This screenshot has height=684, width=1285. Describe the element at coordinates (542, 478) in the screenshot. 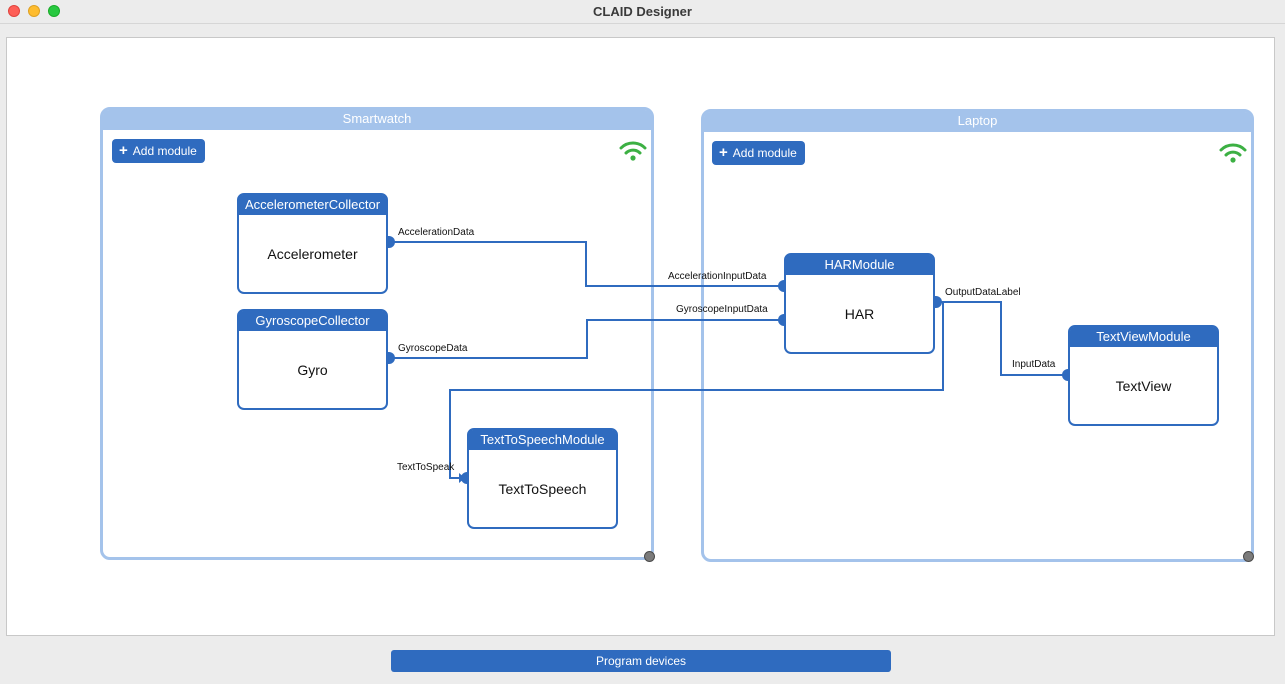

I see `module-text-to-speech: TextToSpeechModule TextToSpeech` at that location.